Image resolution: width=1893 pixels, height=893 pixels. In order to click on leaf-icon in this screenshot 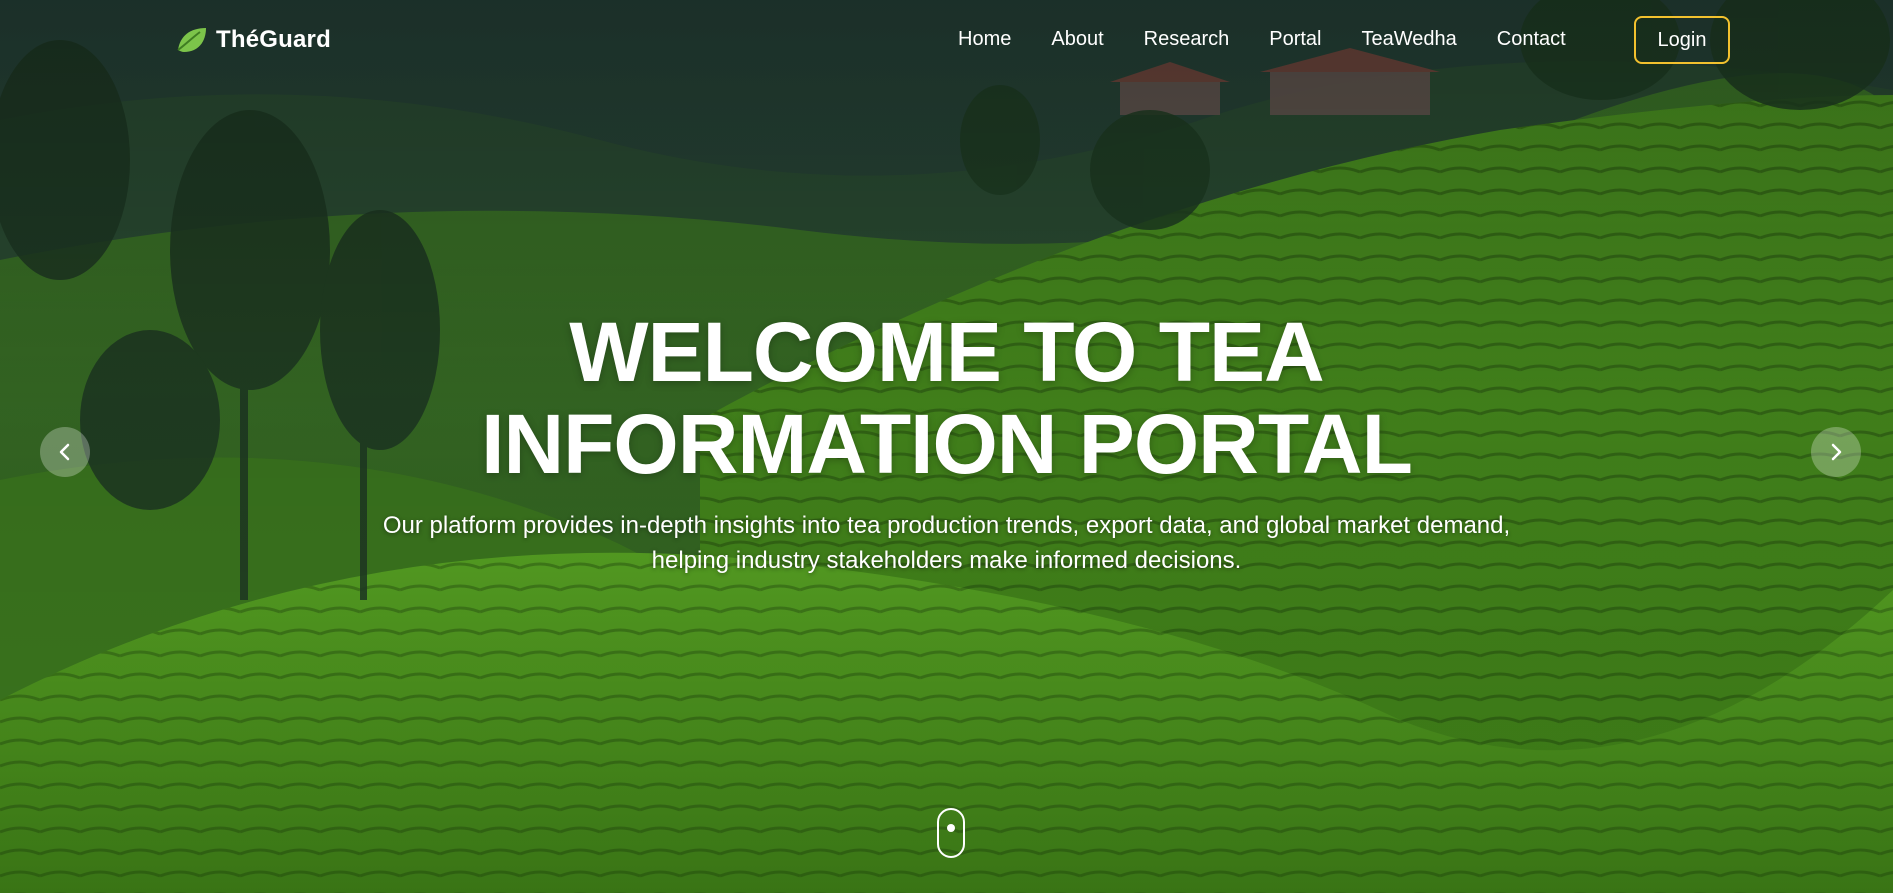, I will do `click(192, 40)`.